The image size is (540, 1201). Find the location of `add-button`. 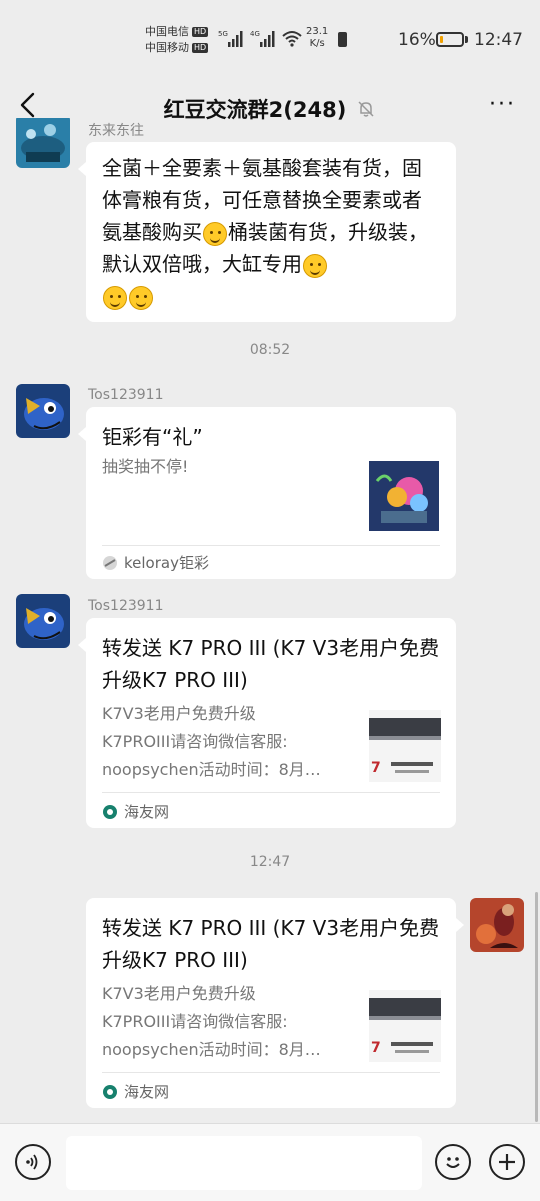

add-button is located at coordinates (507, 1162).